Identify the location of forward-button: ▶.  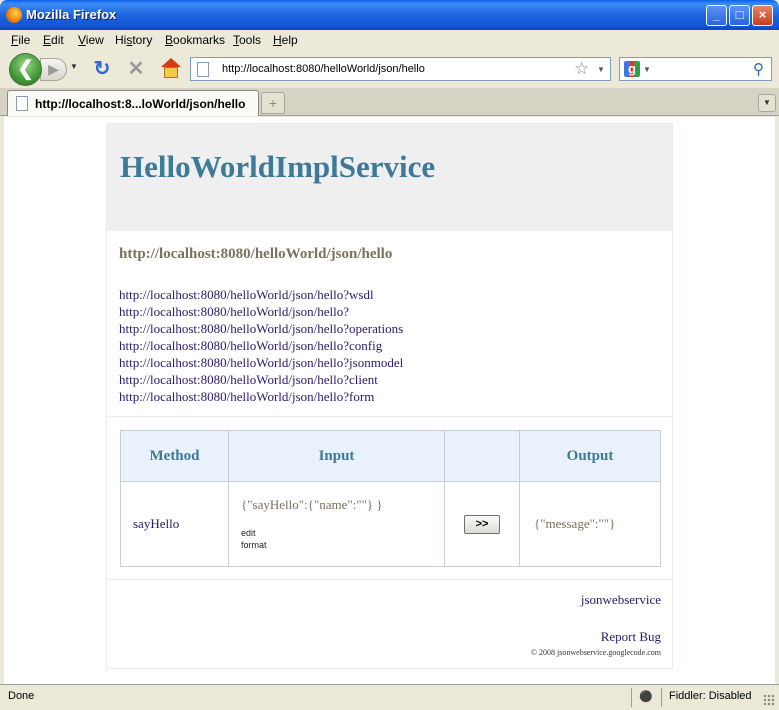
(53, 69).